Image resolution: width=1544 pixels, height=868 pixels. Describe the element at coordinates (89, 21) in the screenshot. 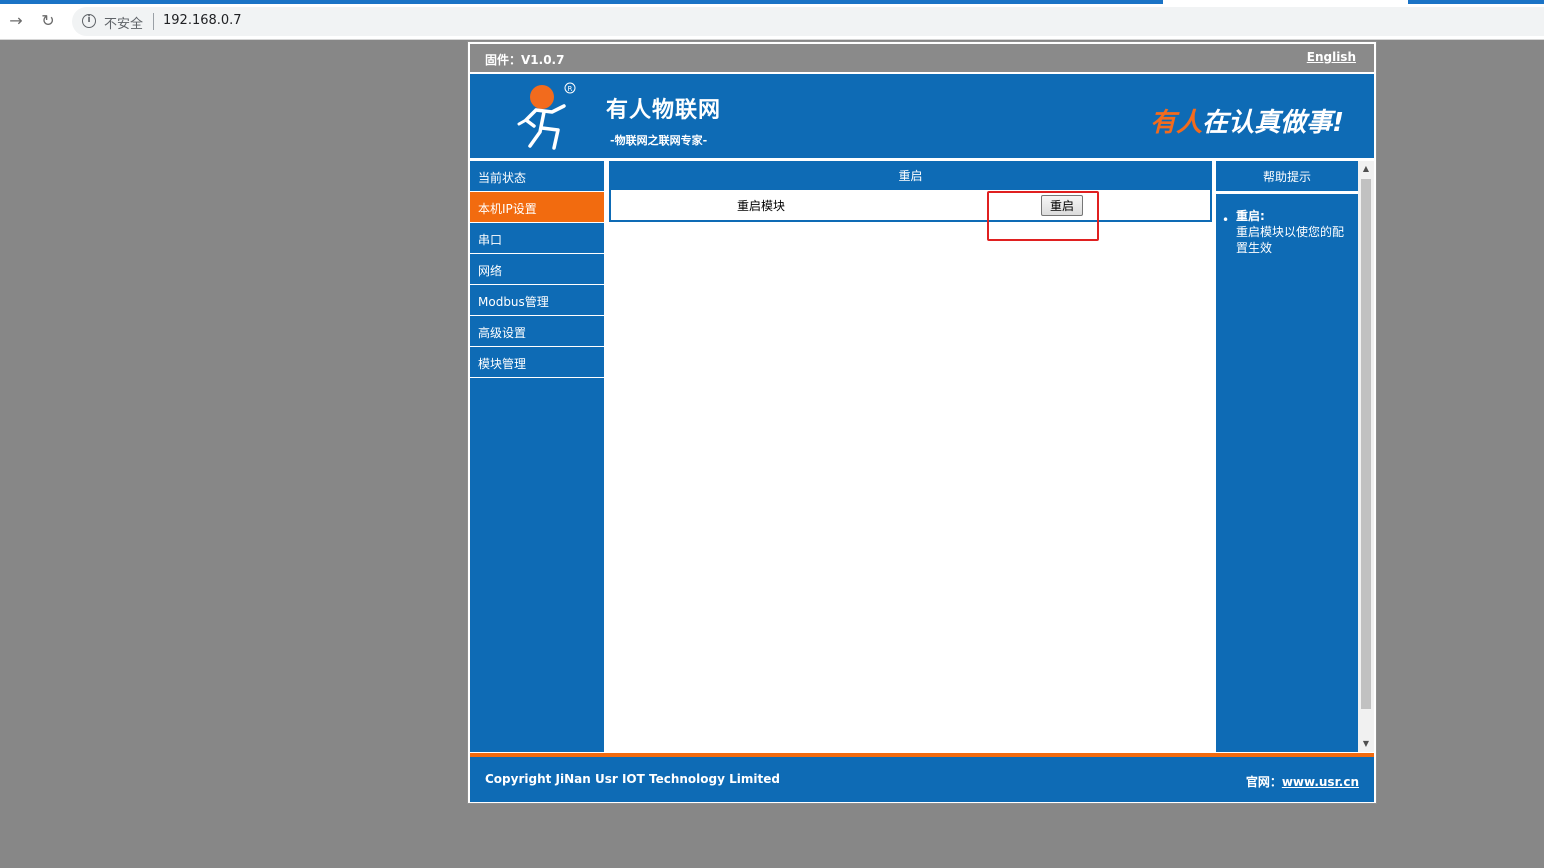

I see `info-icon: i` at that location.